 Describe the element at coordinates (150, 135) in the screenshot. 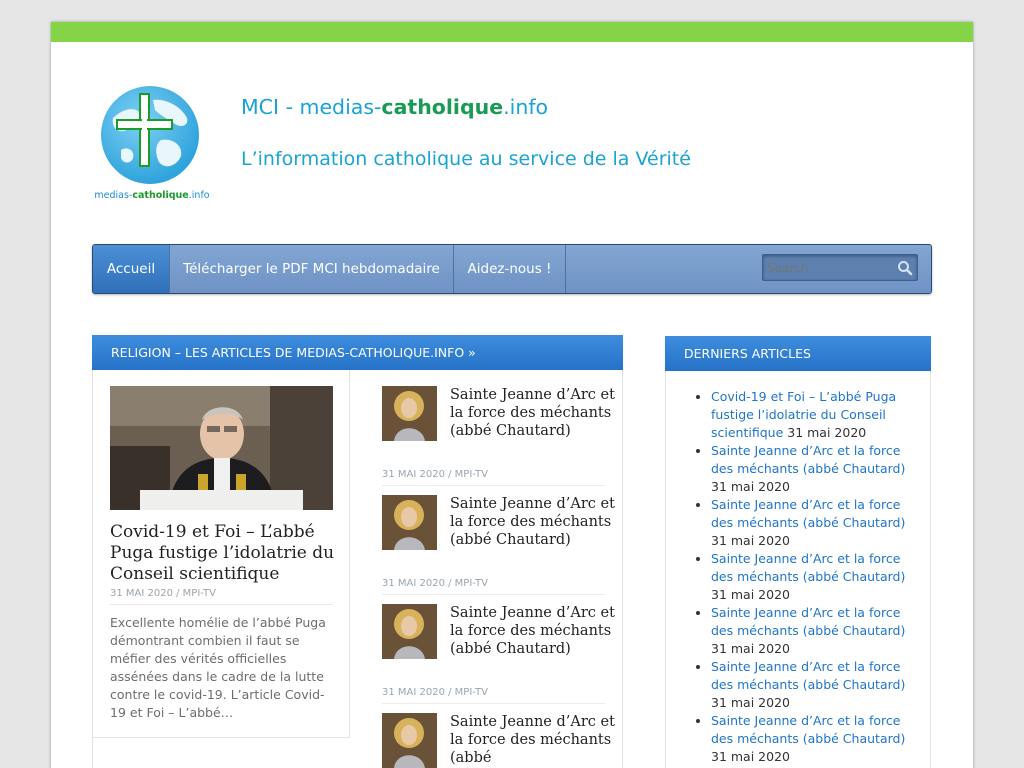

I see `globe-cross-icon` at that location.